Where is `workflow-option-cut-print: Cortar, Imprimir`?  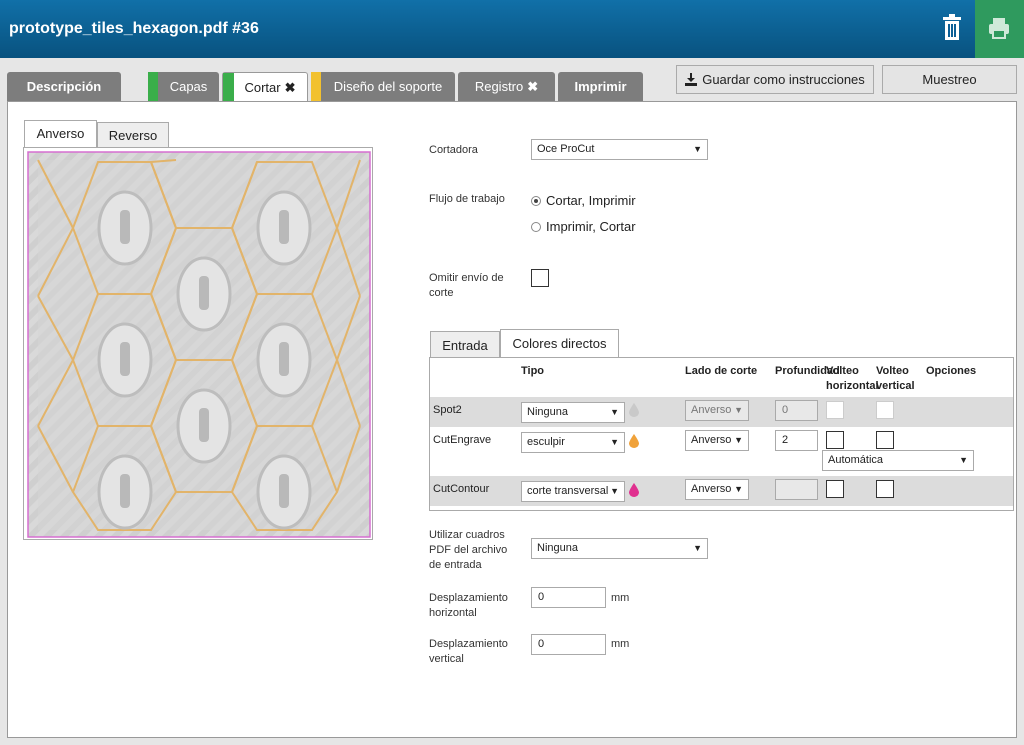 workflow-option-cut-print: Cortar, Imprimir is located at coordinates (583, 200).